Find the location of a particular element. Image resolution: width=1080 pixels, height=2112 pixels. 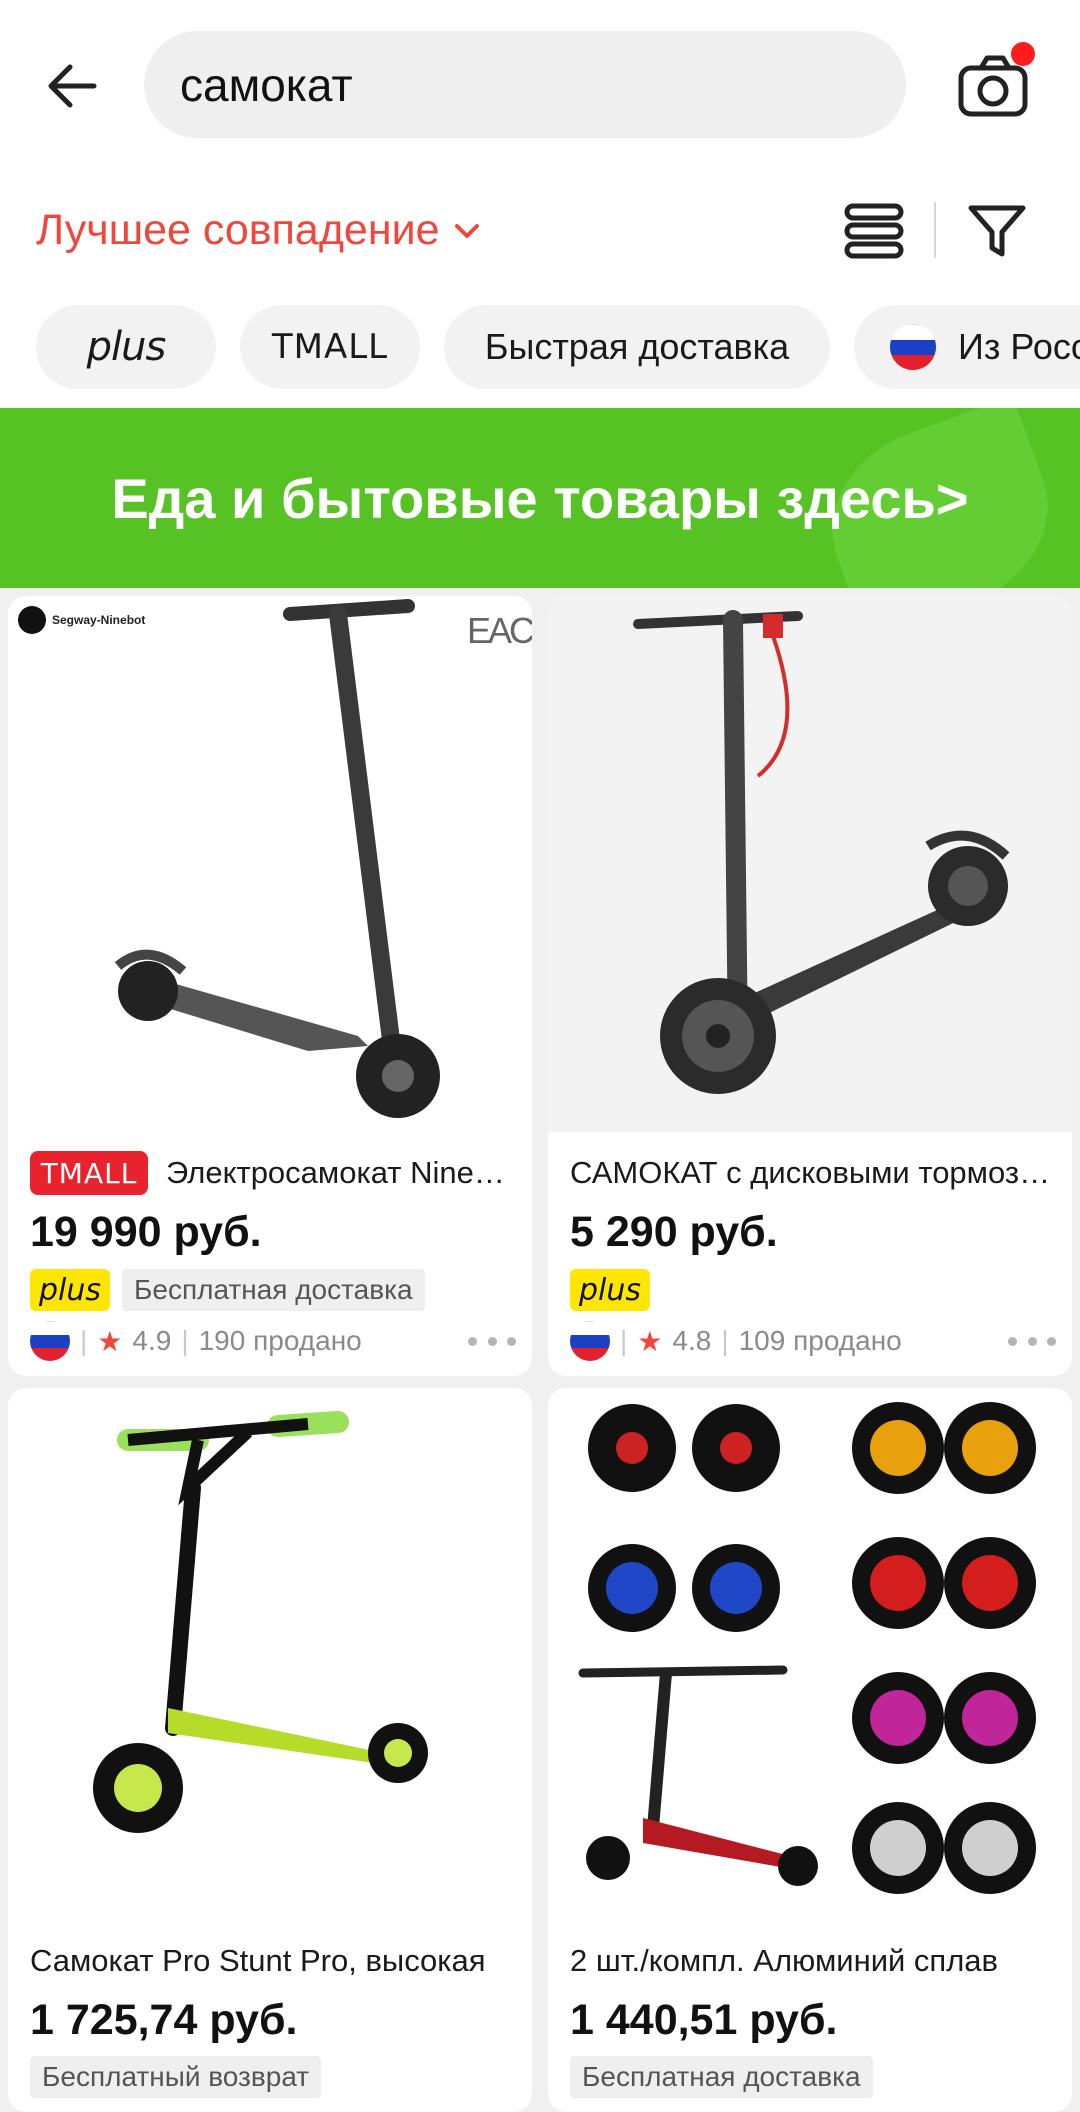

rating: 4.9 is located at coordinates (152, 1340).